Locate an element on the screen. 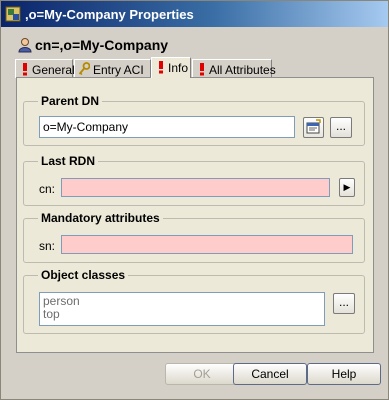 Image resolution: width=389 pixels, height=400 pixels. list-item: top is located at coordinates (51, 314).